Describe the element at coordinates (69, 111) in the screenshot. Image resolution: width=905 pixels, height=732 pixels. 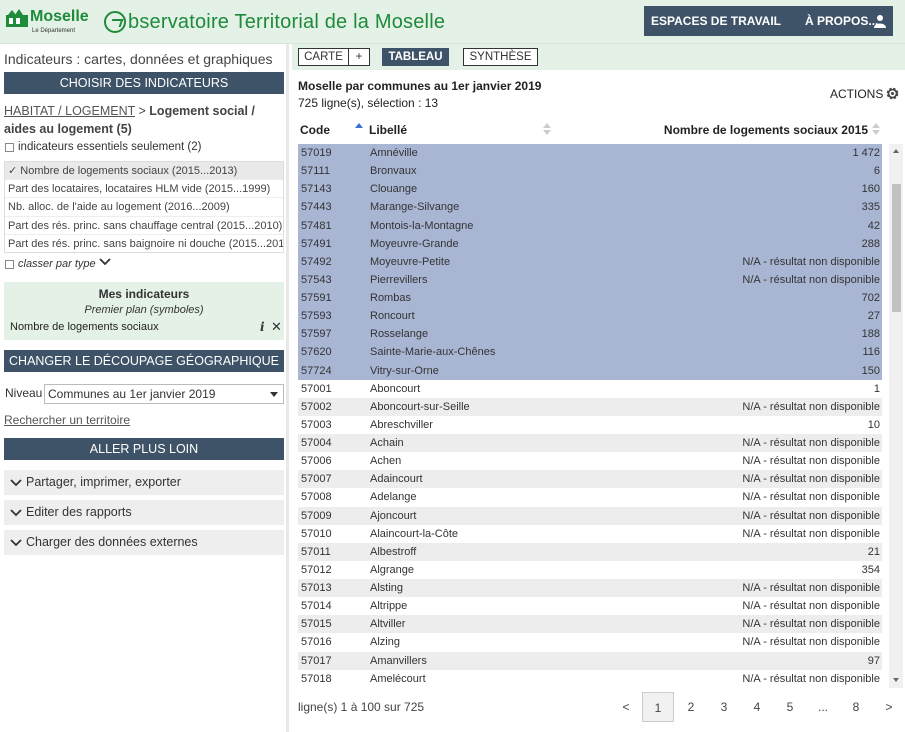
I see `breadcrumb-link-habitat: HABITAT / LOGEMENT` at that location.